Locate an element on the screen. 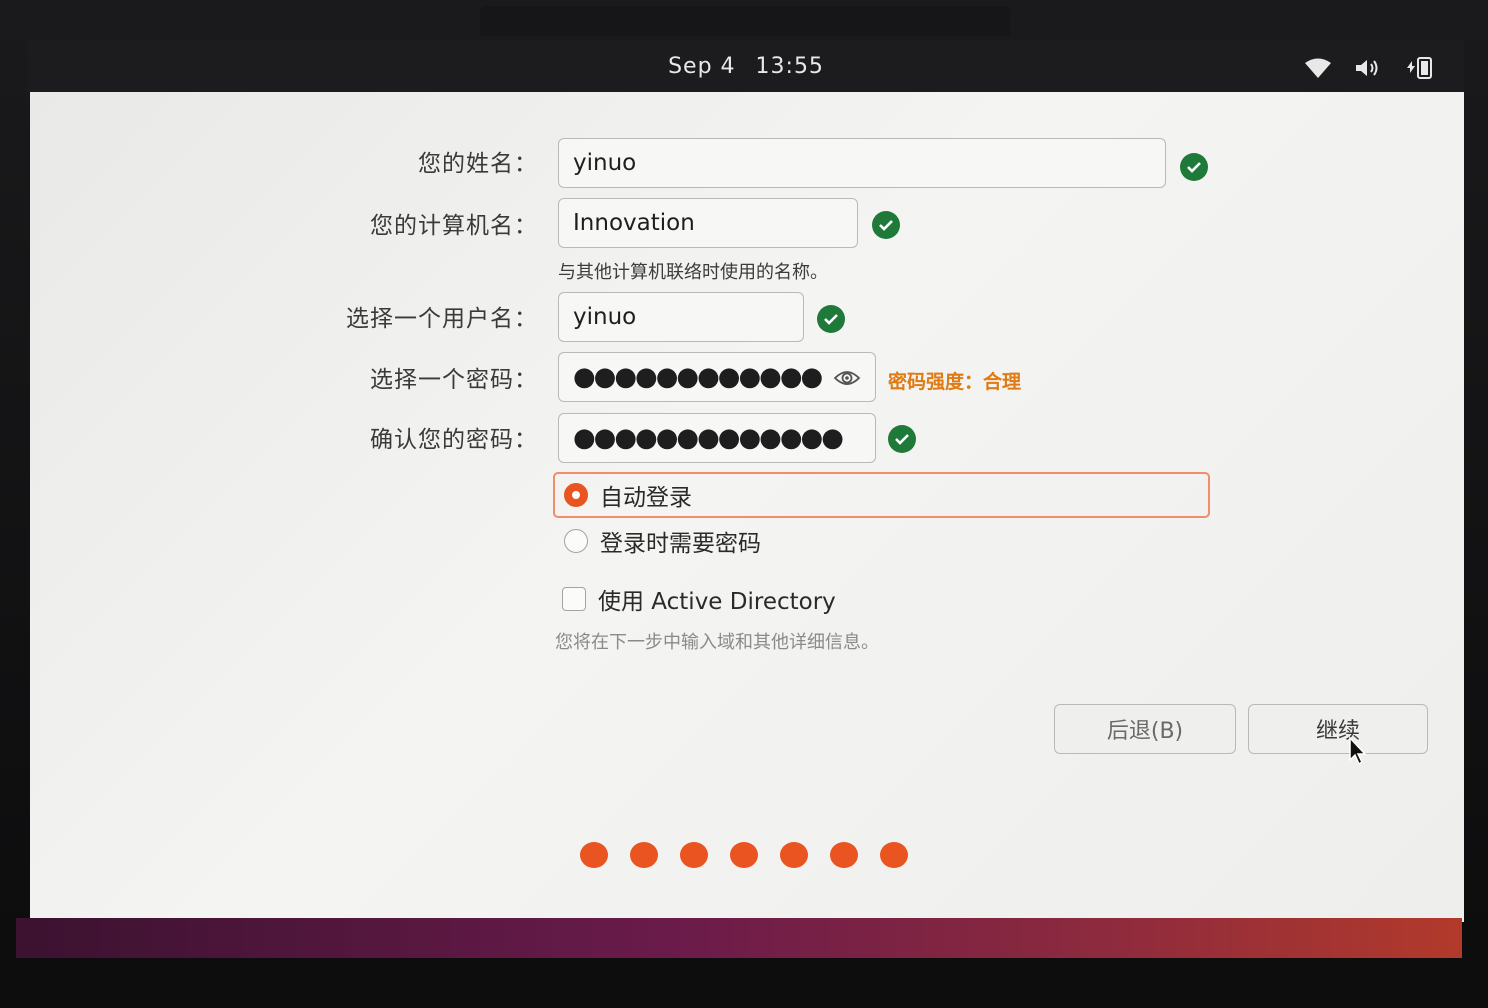 This screenshot has height=1008, width=1488. mouse-cursor-icon is located at coordinates (1358, 753).